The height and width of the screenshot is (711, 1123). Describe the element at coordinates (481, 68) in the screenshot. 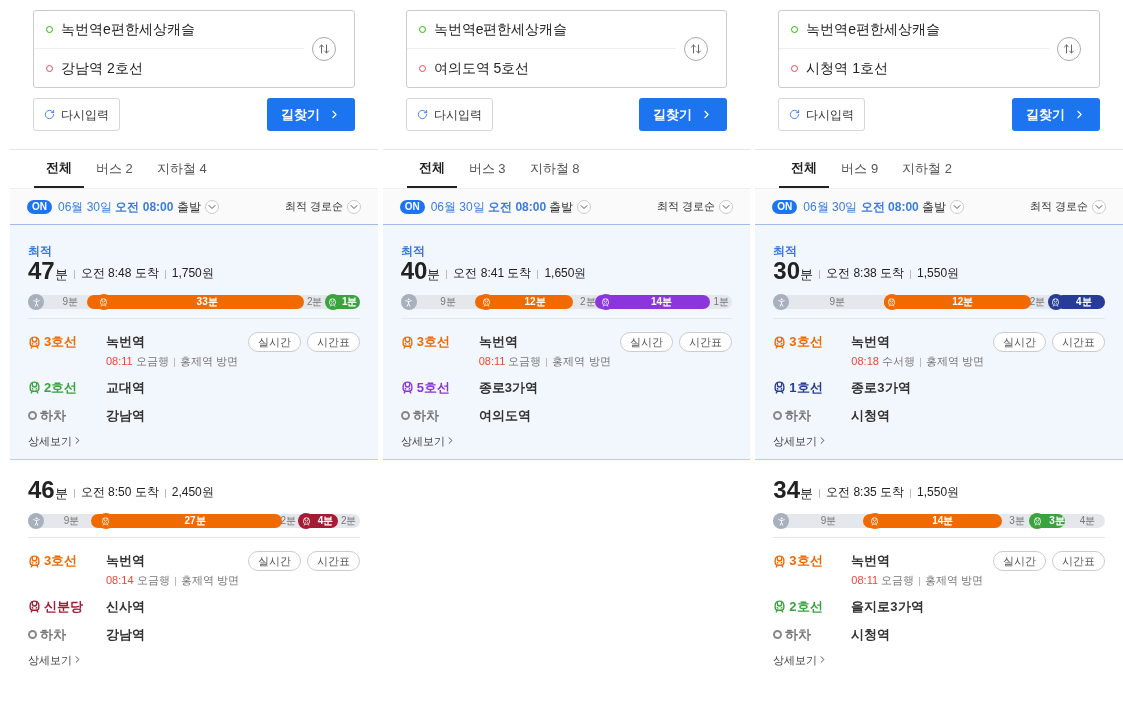

I see `destination-field: 여의도역 5호선` at that location.